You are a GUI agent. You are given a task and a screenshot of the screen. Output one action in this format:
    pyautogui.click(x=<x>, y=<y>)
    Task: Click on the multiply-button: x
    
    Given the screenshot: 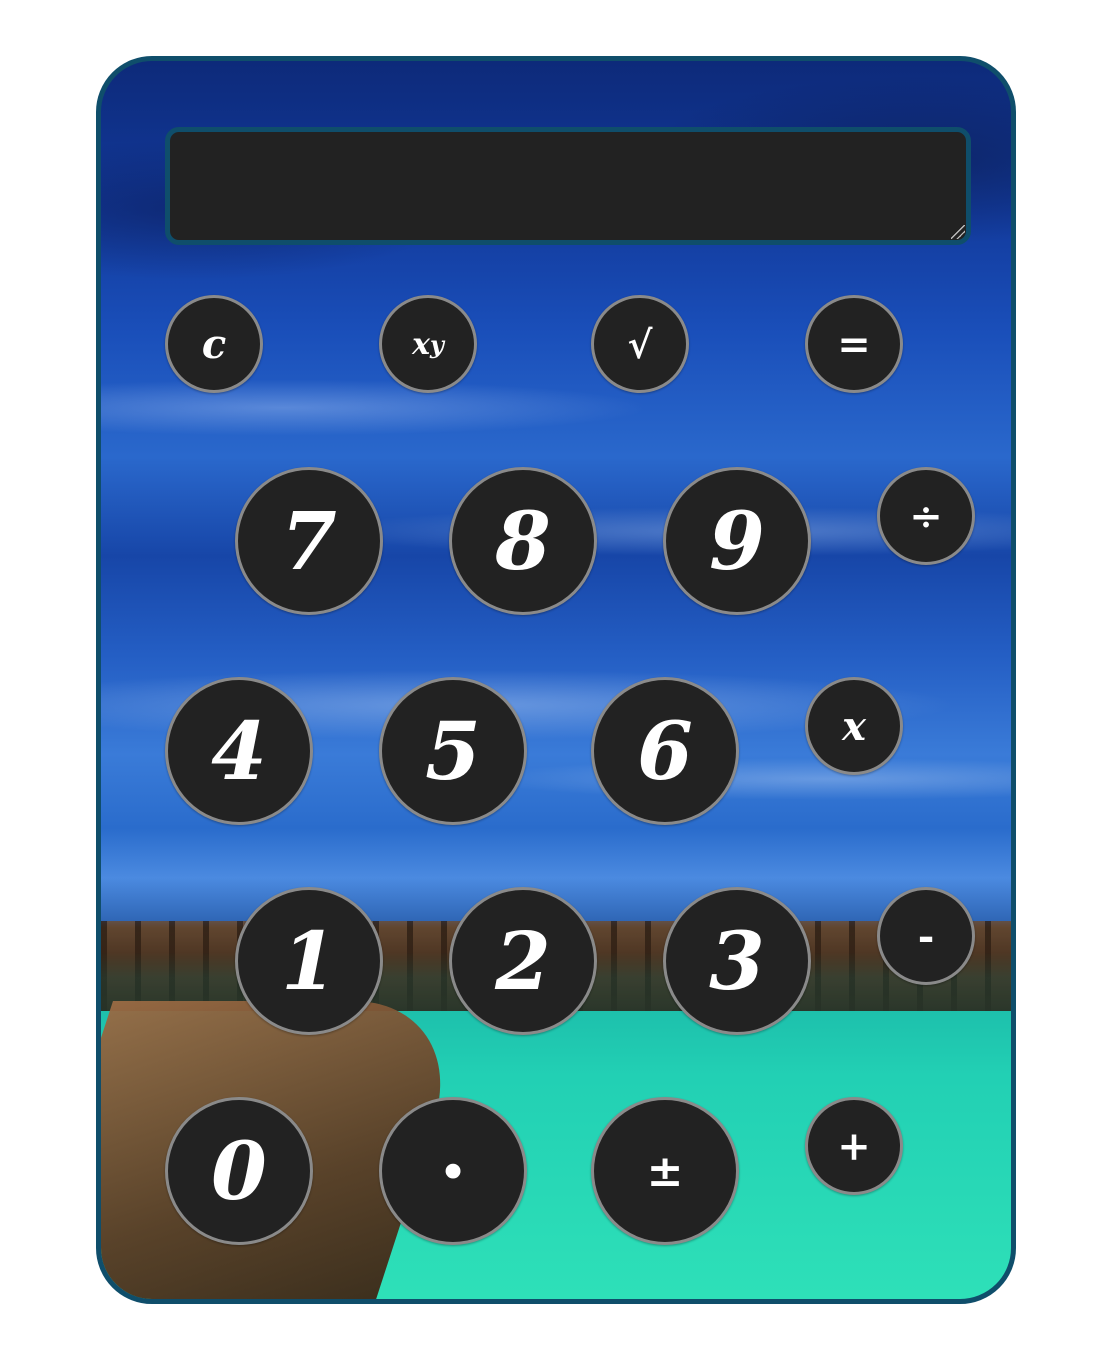 What is the action you would take?
    pyautogui.click(x=854, y=726)
    